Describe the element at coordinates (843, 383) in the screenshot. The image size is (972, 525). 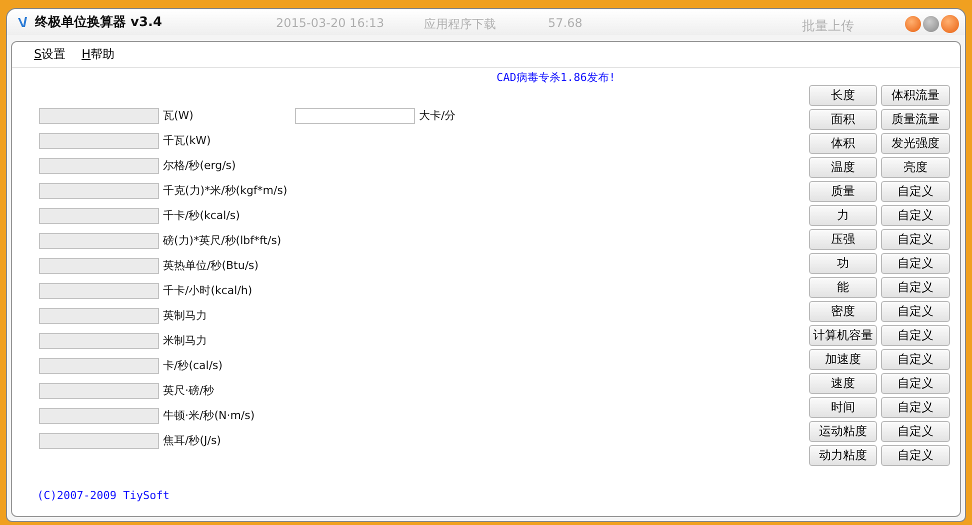
I see `category-button: 速度` at that location.